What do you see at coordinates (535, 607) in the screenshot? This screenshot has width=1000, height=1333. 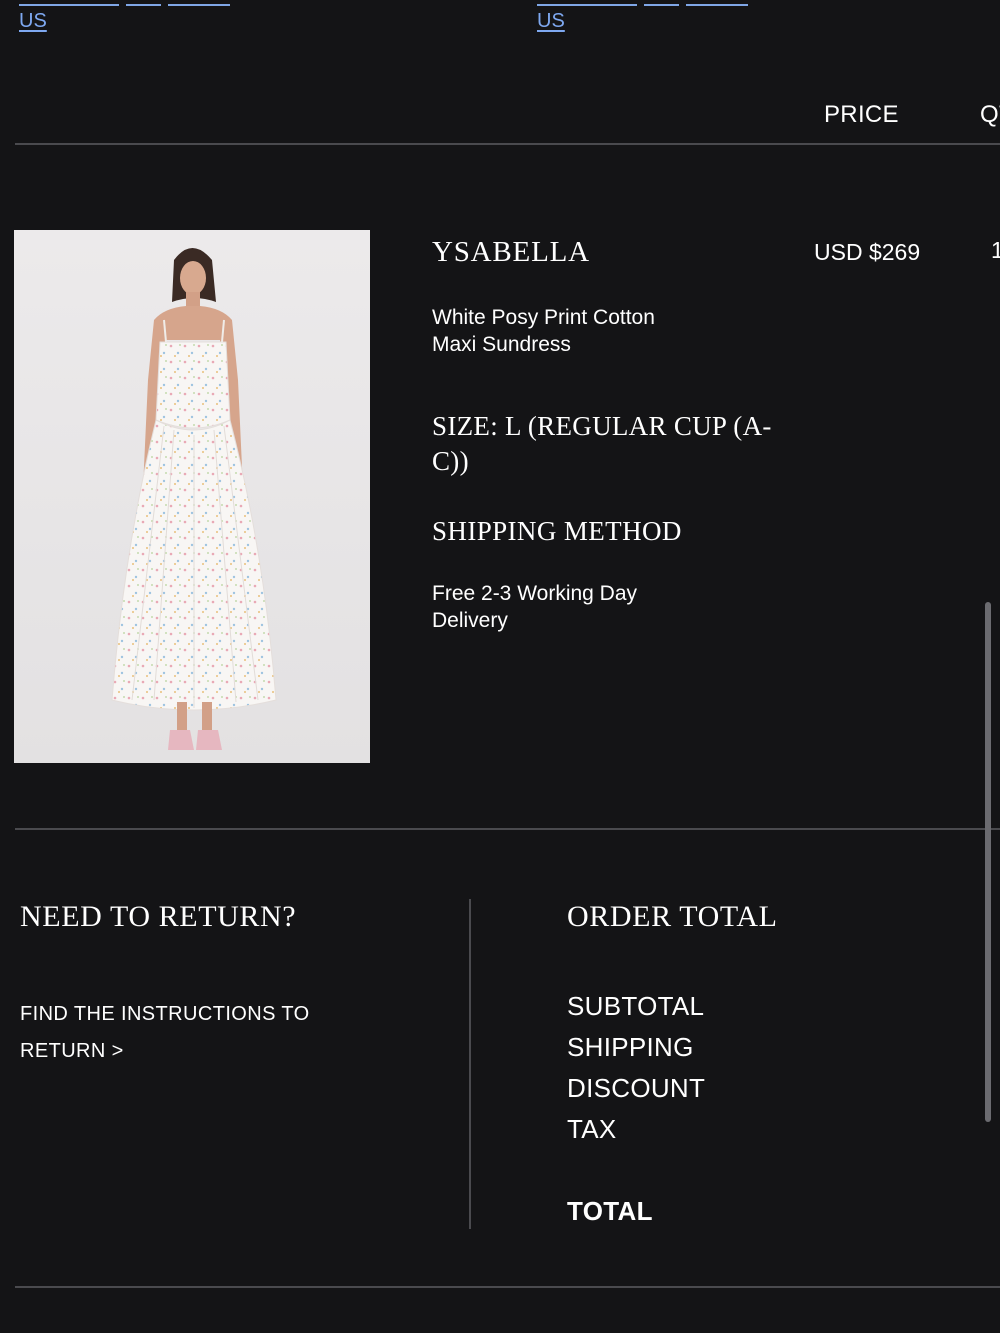 I see `shipping-method-value: Free 2-3 Working Day Delivery` at bounding box center [535, 607].